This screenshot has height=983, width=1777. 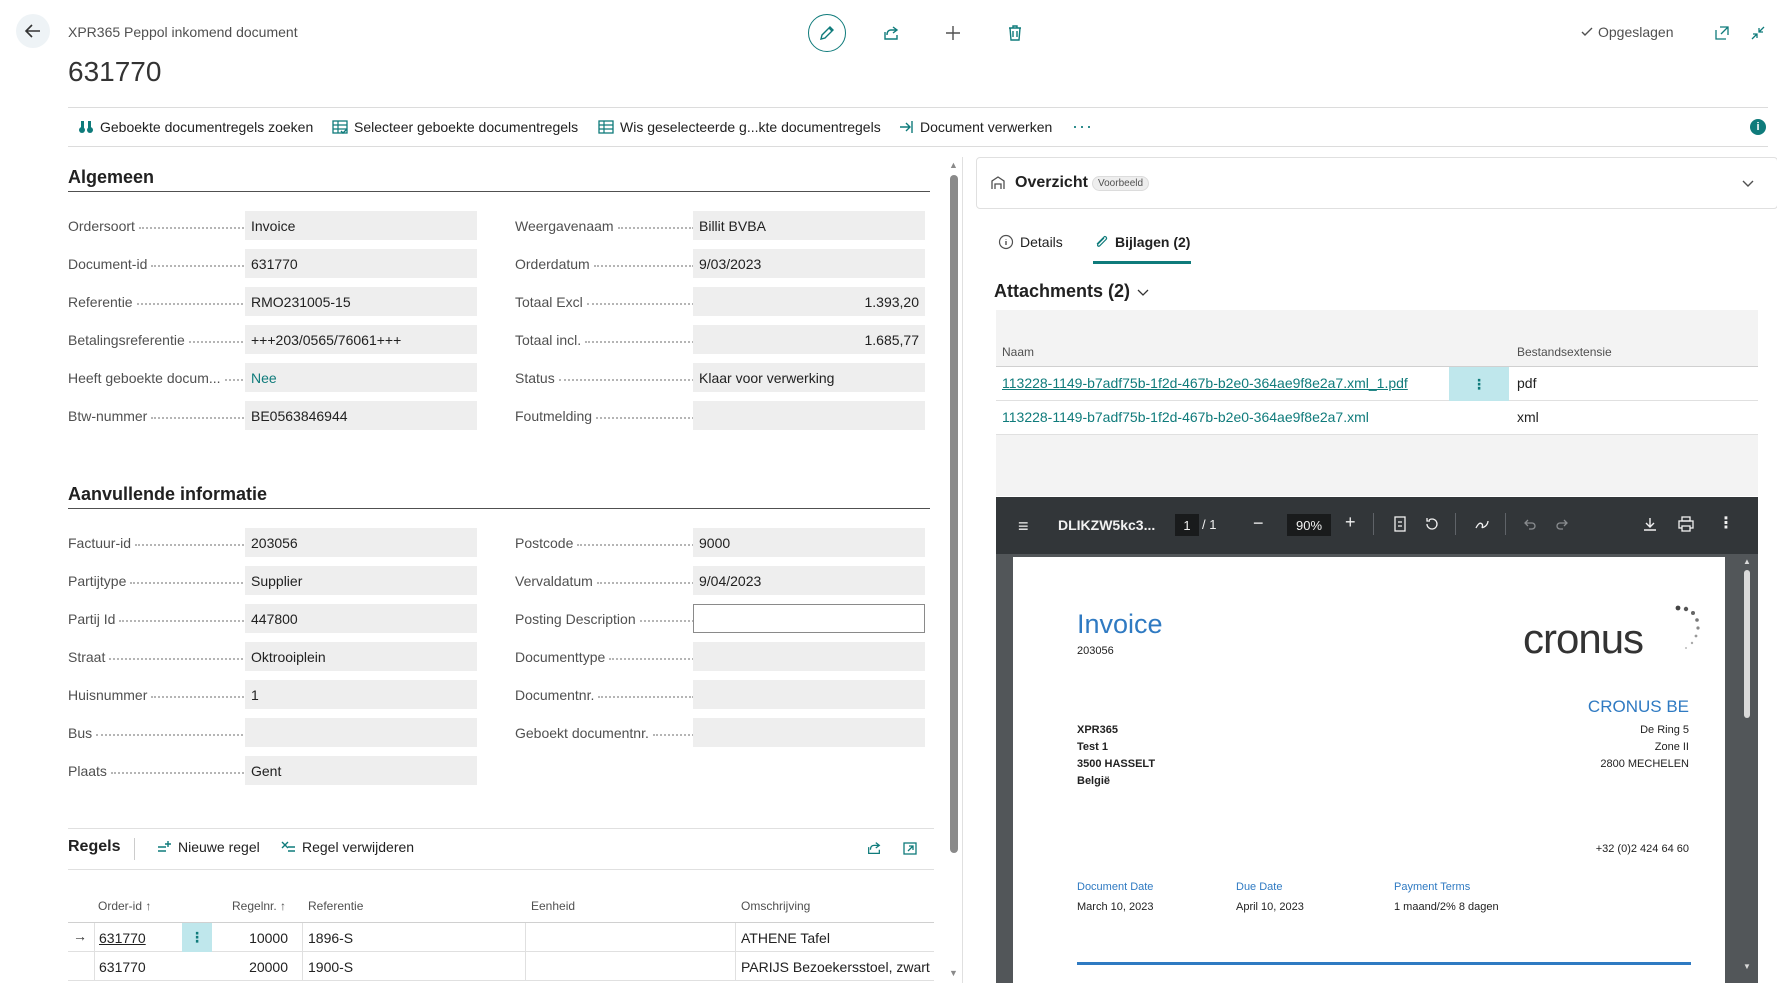 I want to click on col-header-order-id: Order-id ↑, so click(x=124, y=906).